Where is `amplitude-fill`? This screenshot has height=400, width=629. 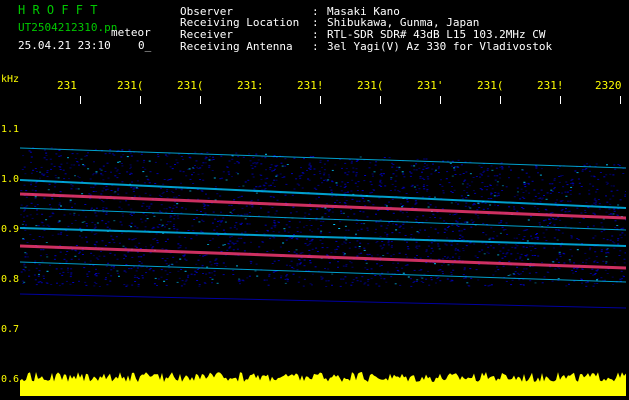
amplitude-fill is located at coordinates (323, 384).